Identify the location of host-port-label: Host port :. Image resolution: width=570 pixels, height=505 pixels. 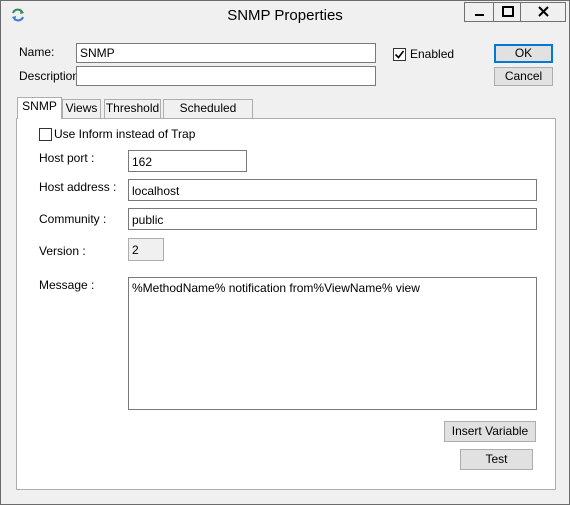
(67, 158).